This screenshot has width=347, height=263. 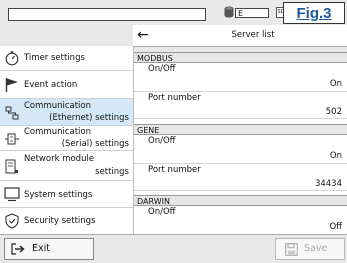 What do you see at coordinates (291, 249) in the screenshot?
I see `save-icon` at bounding box center [291, 249].